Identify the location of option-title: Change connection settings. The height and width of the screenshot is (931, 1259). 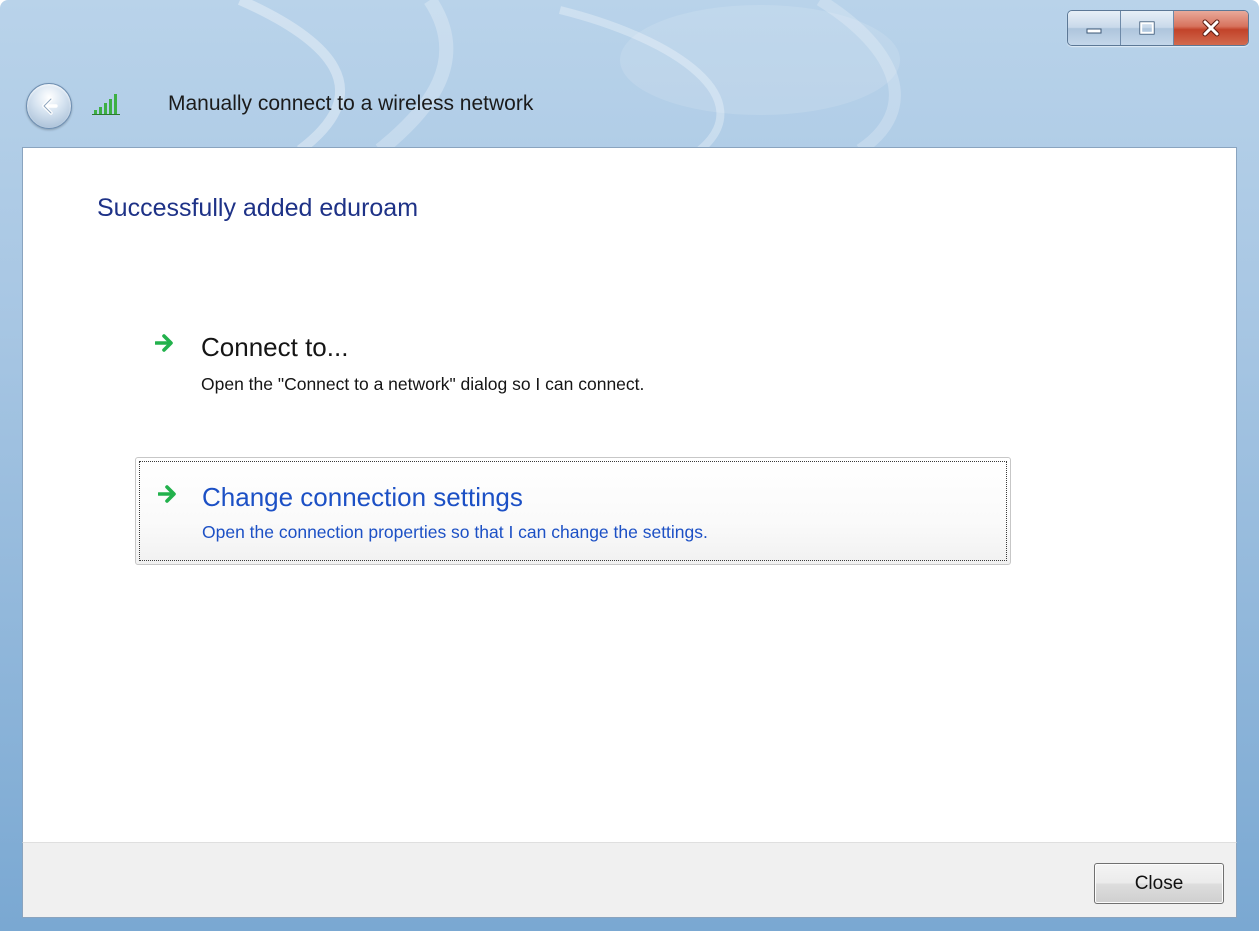
(362, 497).